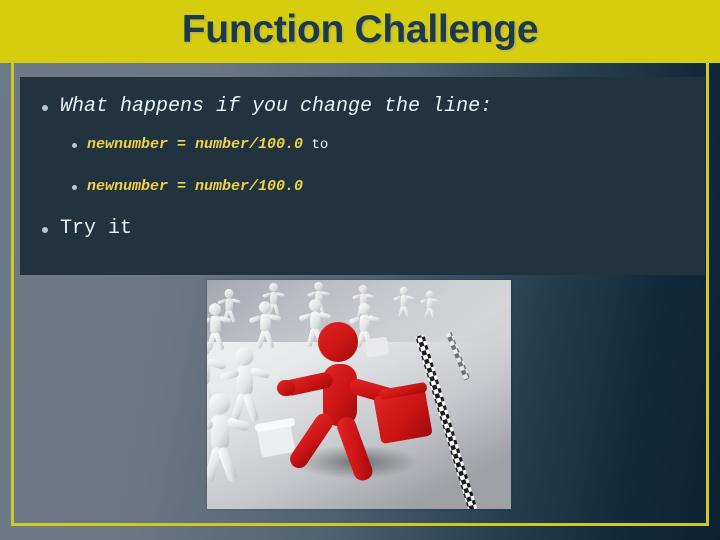  I want to click on frame-rail-left, so click(12, 293).